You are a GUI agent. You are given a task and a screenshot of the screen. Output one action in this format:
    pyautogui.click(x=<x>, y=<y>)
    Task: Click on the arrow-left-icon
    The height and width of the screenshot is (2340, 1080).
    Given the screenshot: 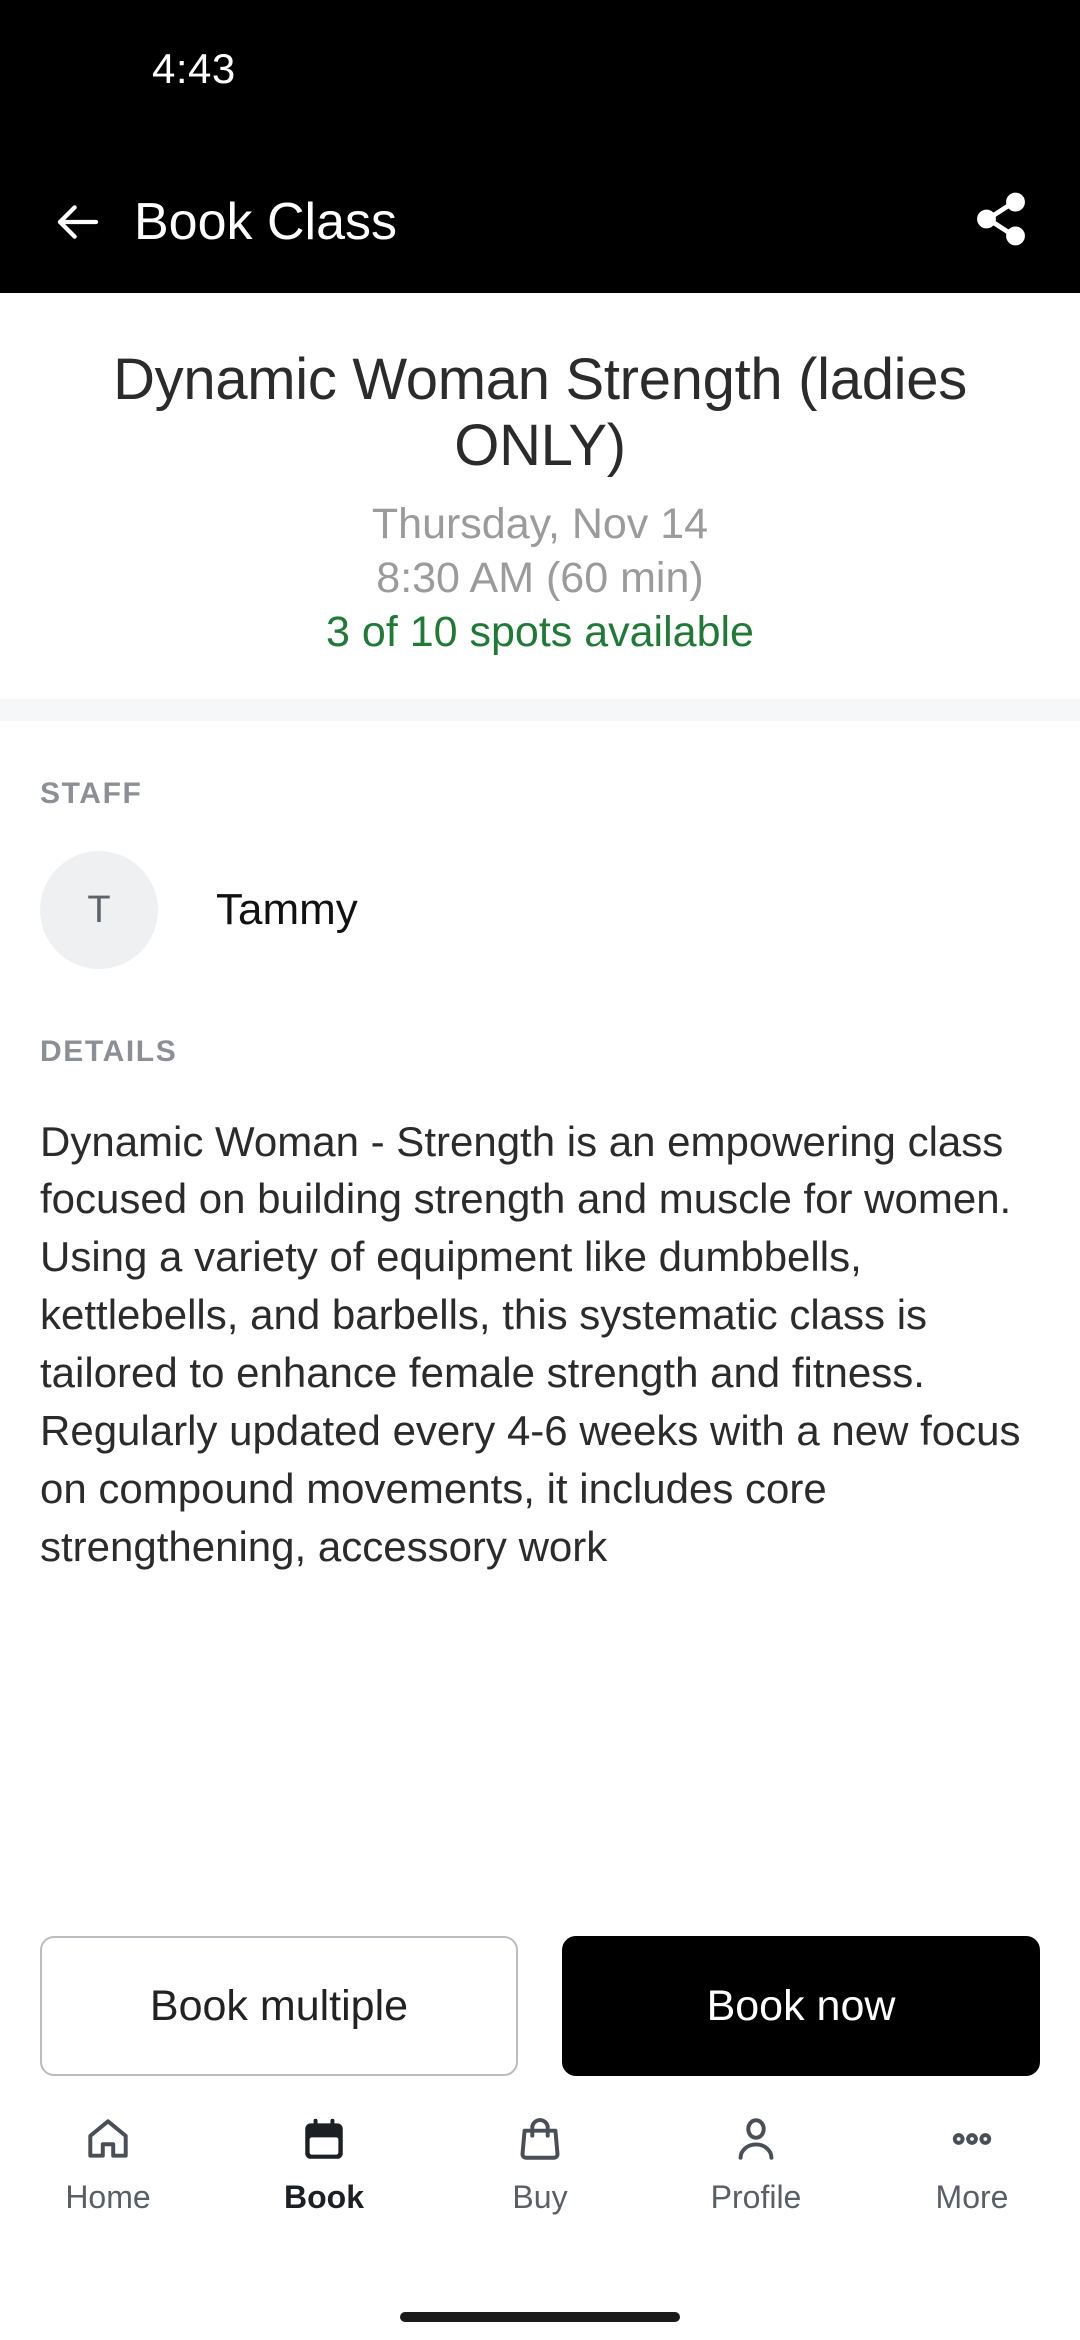 What is the action you would take?
    pyautogui.click(x=78, y=222)
    